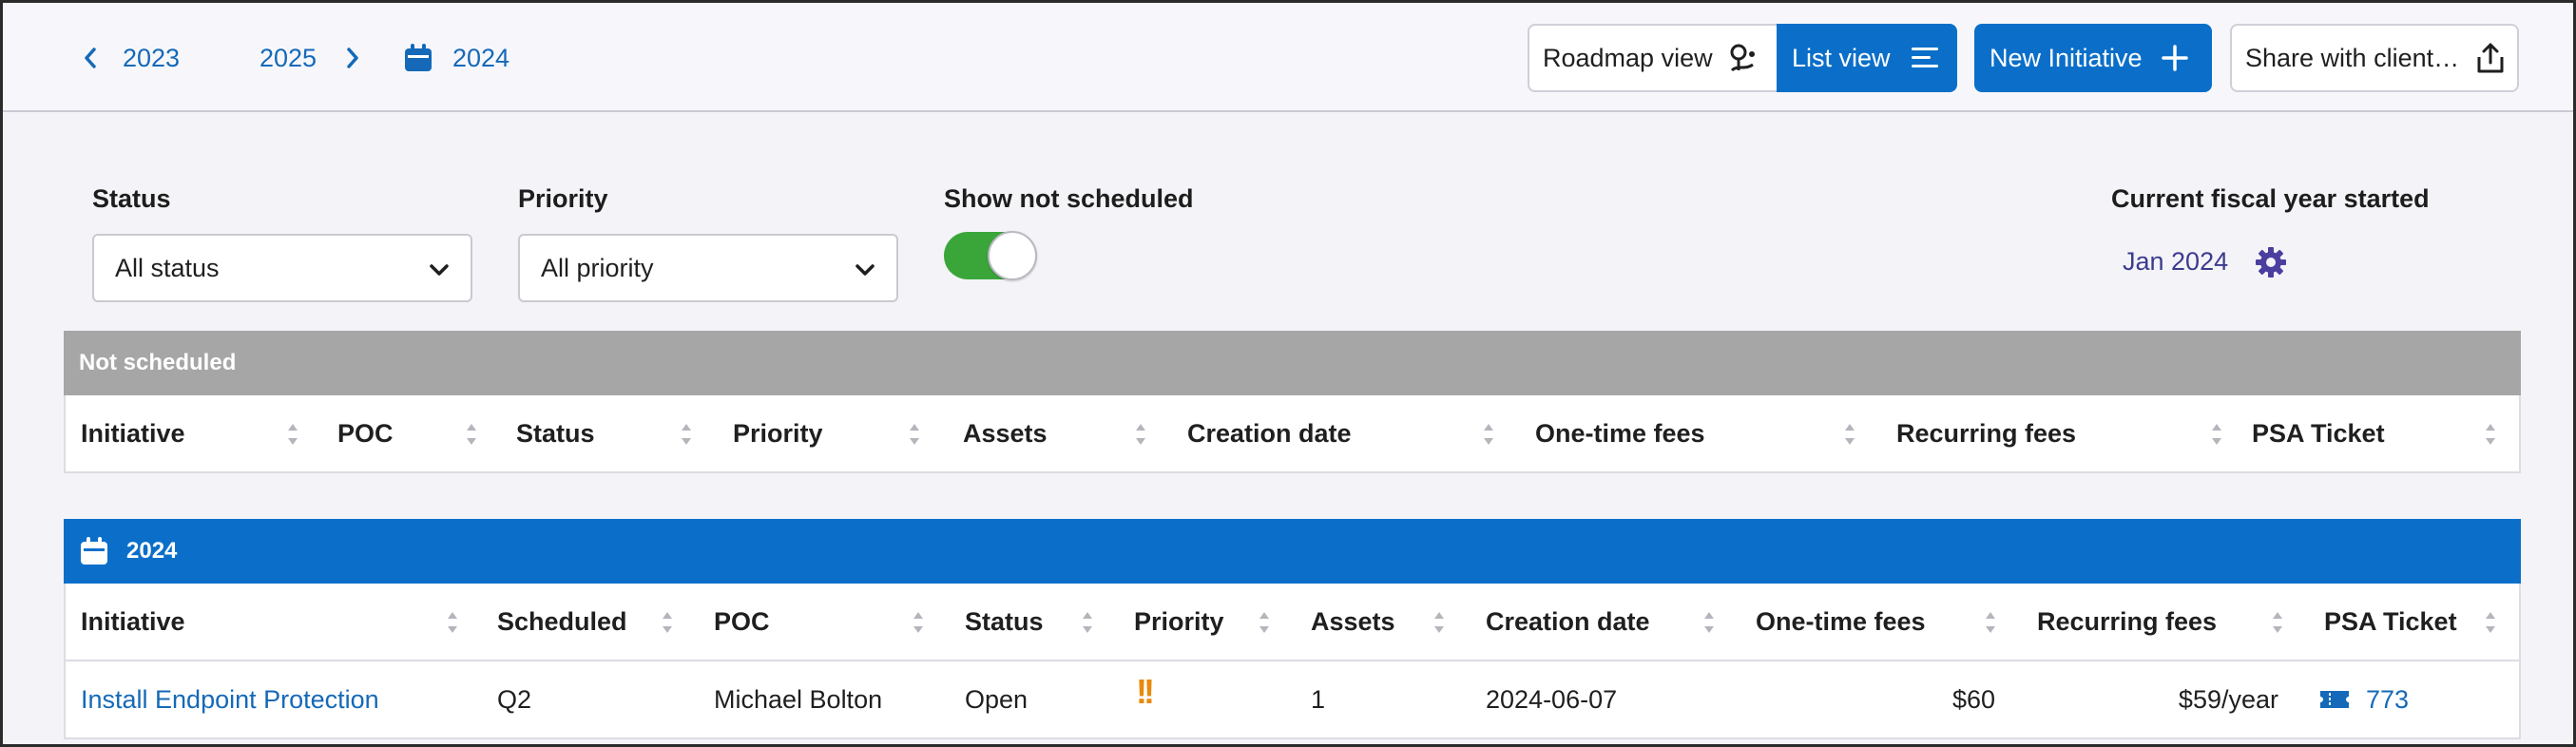 The height and width of the screenshot is (747, 2576). Describe the element at coordinates (167, 267) in the screenshot. I see `status-select-value: All status` at that location.